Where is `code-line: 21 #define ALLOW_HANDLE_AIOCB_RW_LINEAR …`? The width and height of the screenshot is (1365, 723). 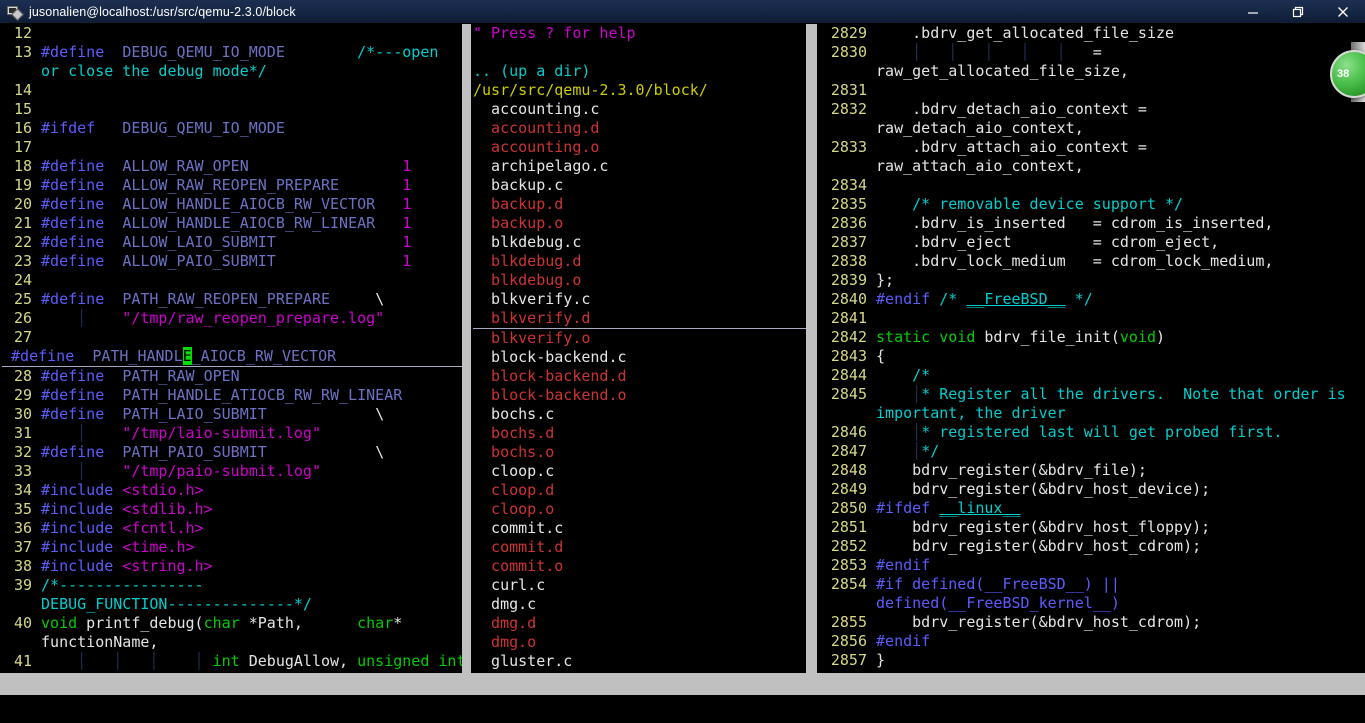 code-line: 21 #define ALLOW_HANDLE_AIOCB_RW_LINEAR … is located at coordinates (231, 223).